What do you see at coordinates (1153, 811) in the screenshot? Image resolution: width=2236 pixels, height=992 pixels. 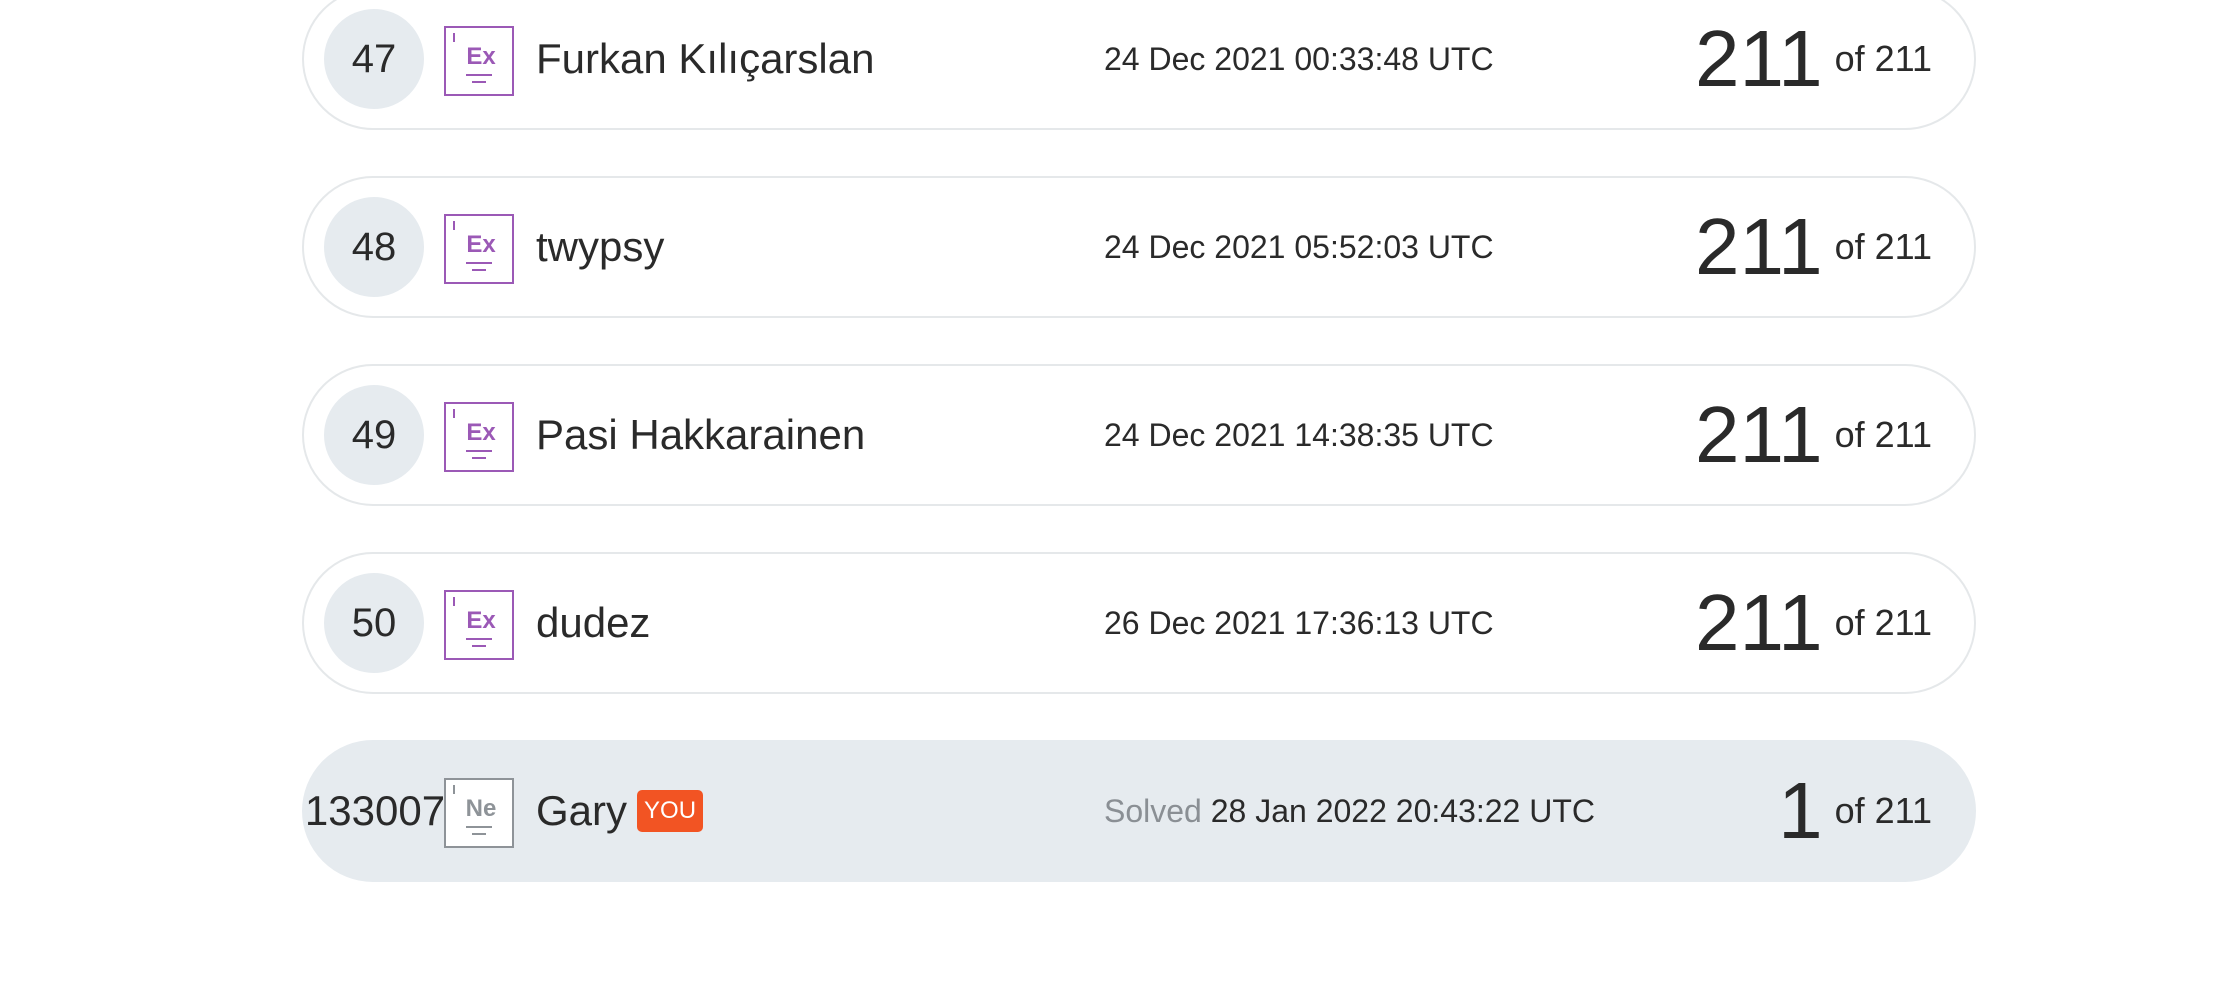 I see `solved-label: Solved` at bounding box center [1153, 811].